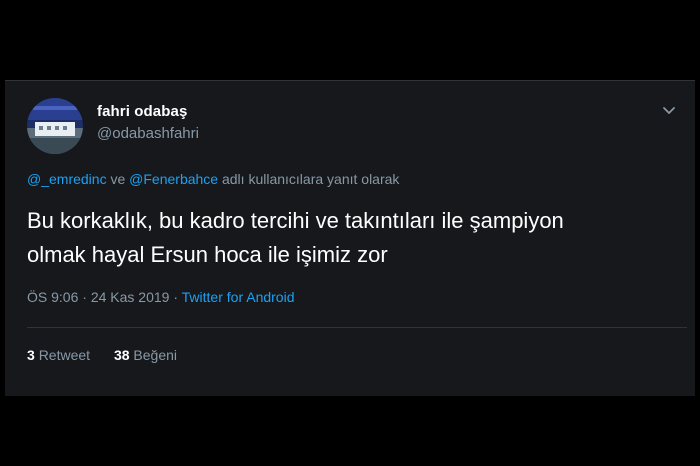 The image size is (700, 466). Describe the element at coordinates (31, 355) in the screenshot. I see `retweet-count: 3` at that location.